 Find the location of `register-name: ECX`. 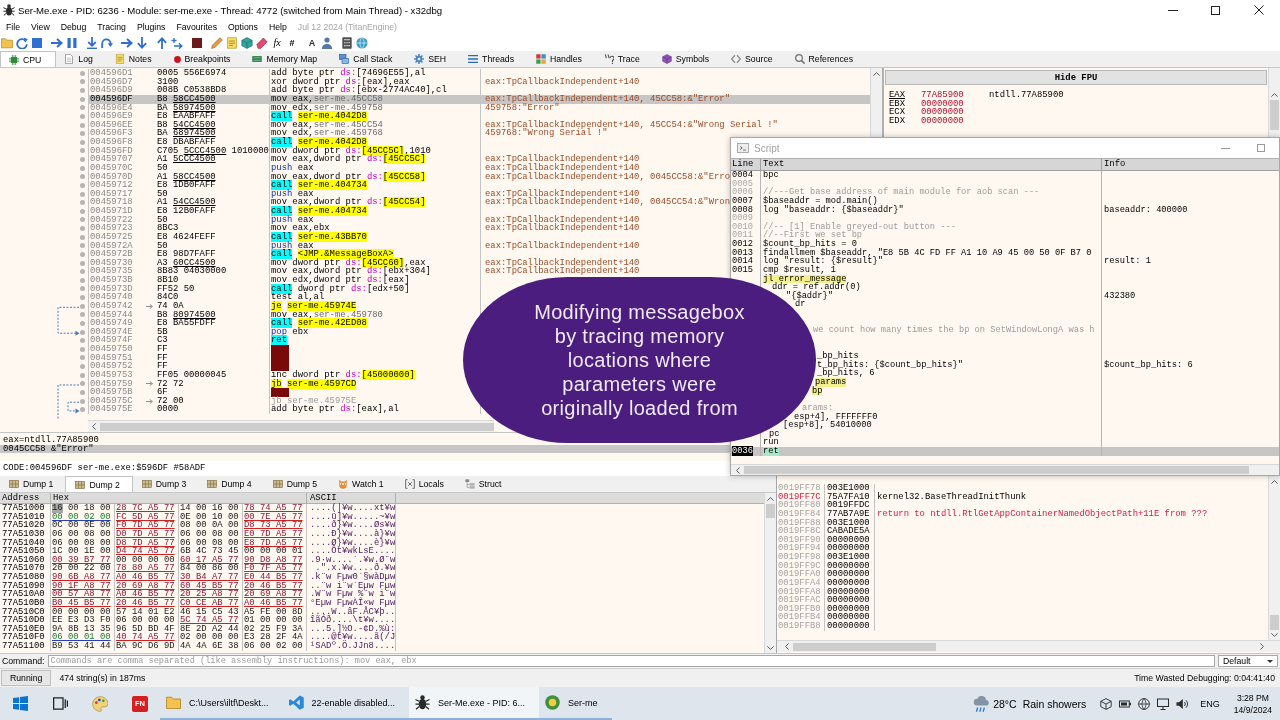

register-name: ECX is located at coordinates (905, 112).